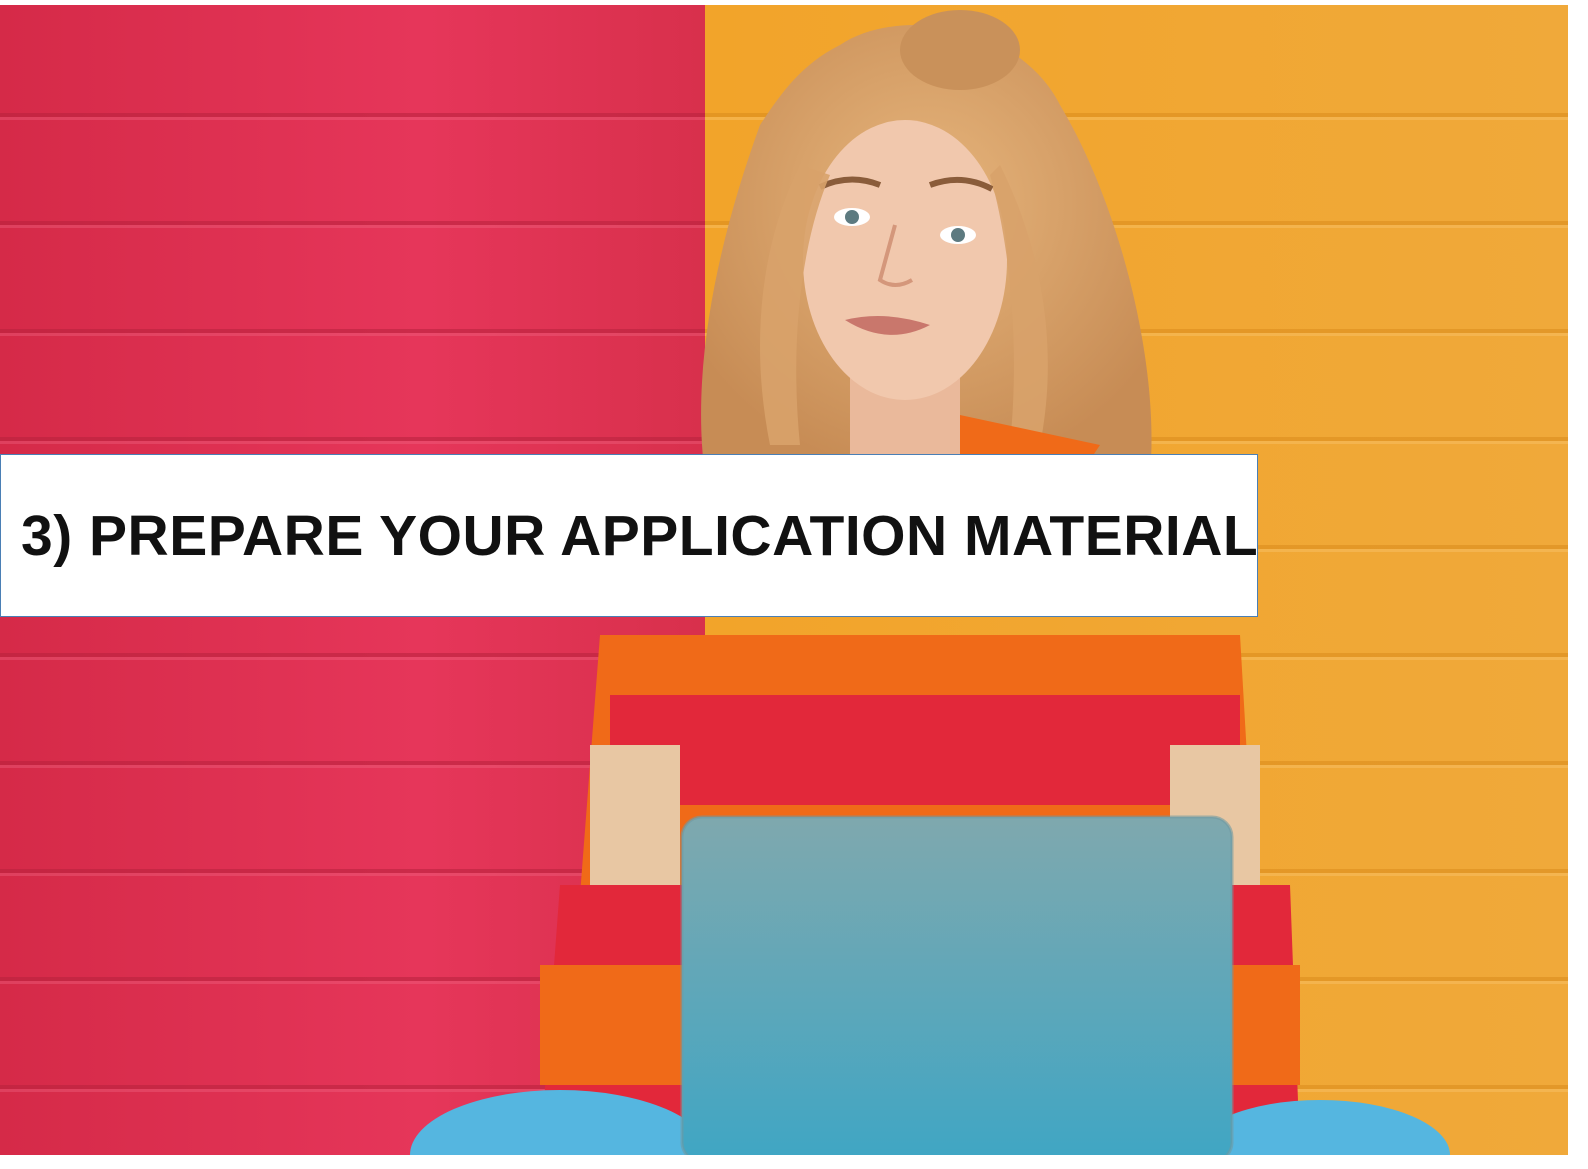 This screenshot has height=1169, width=1588. What do you see at coordinates (640, 535) in the screenshot?
I see `slide-title: 3) PREPARE YOUR APPLICATION MATERIAL` at bounding box center [640, 535].